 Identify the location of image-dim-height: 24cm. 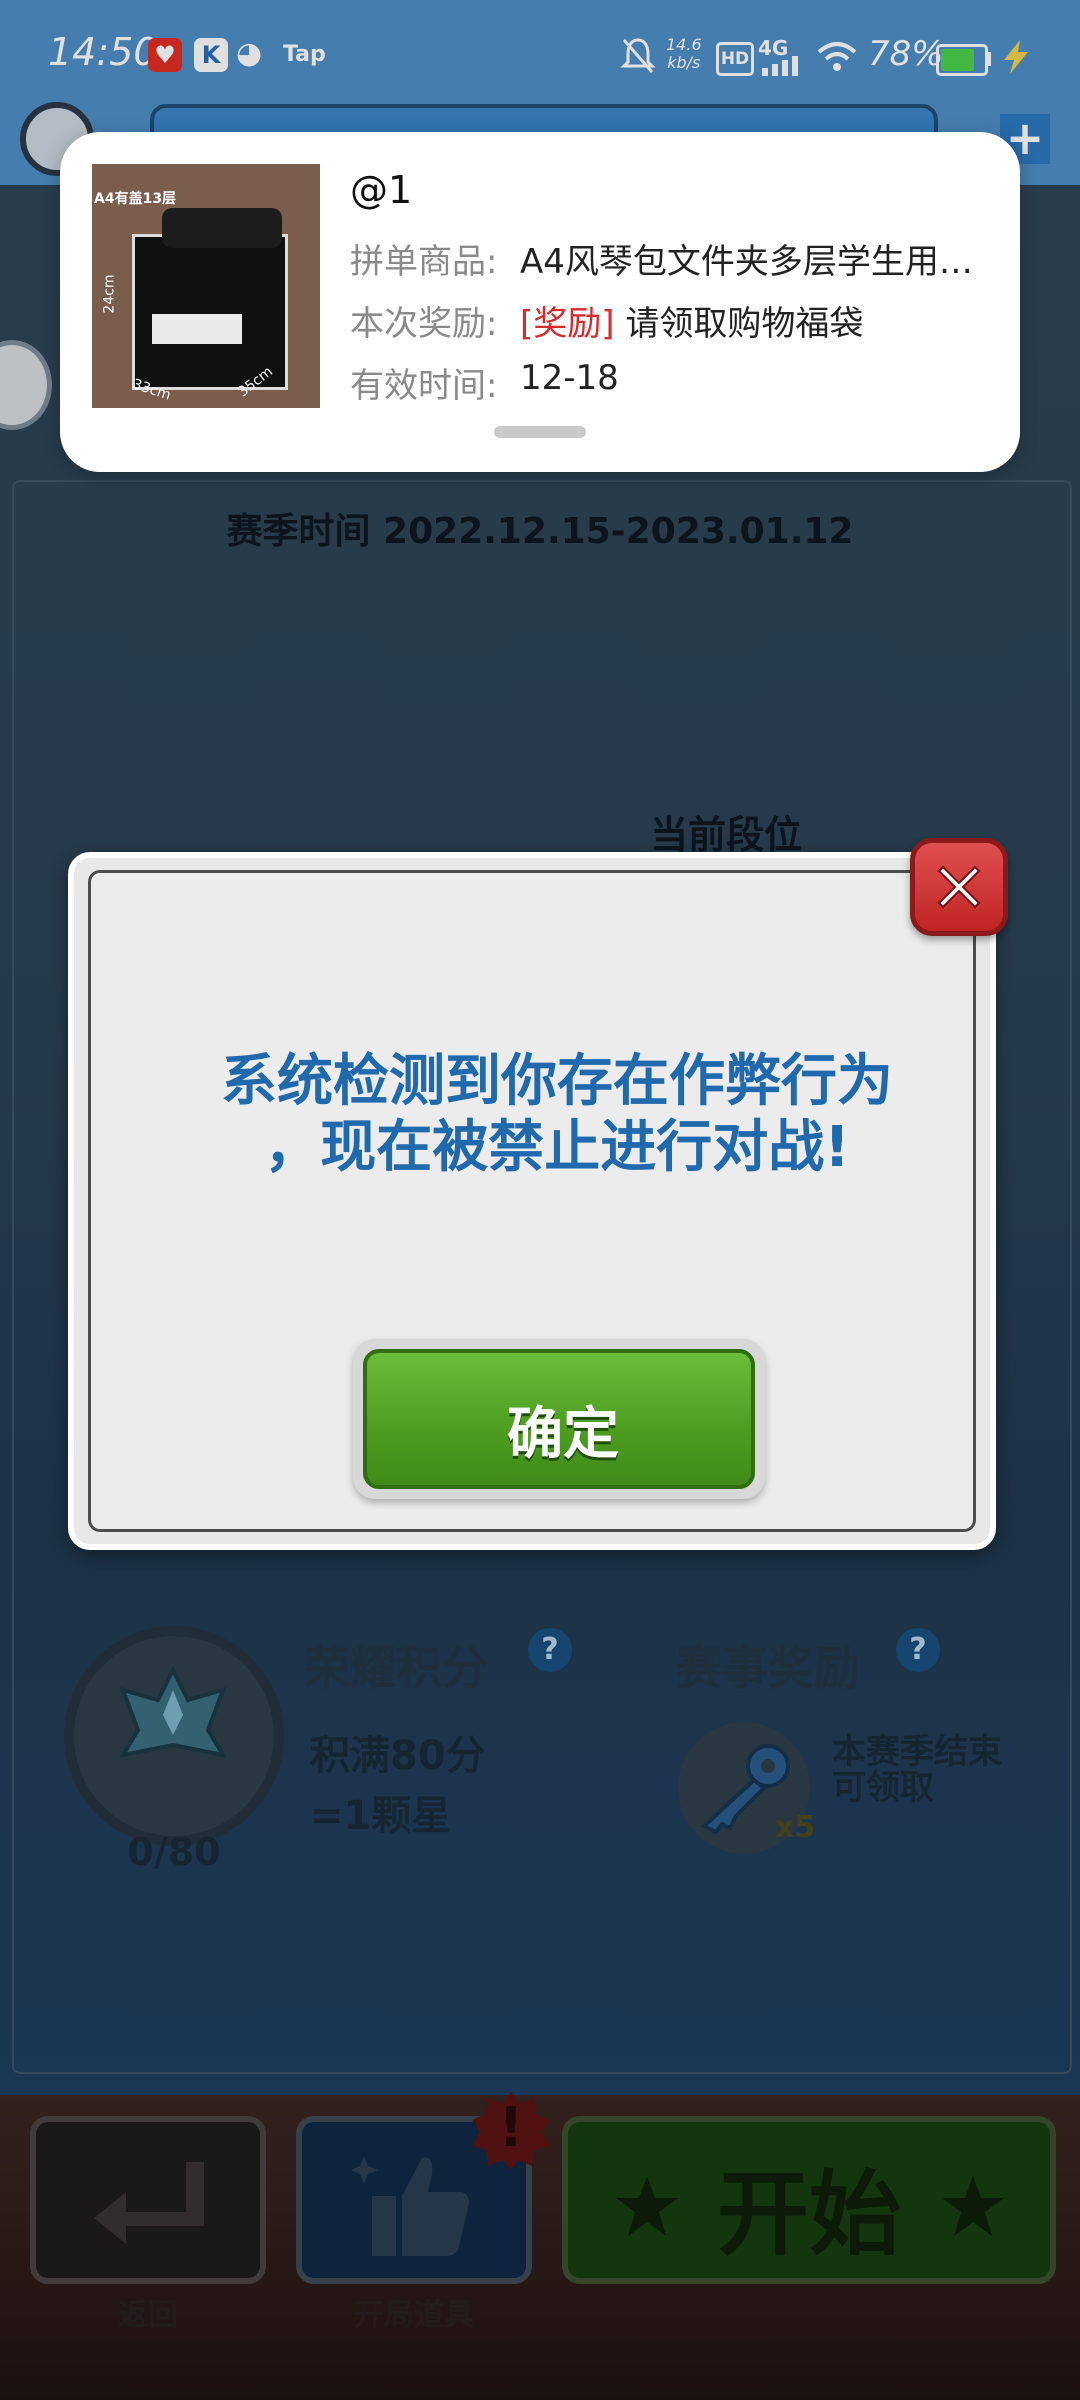
(109, 294).